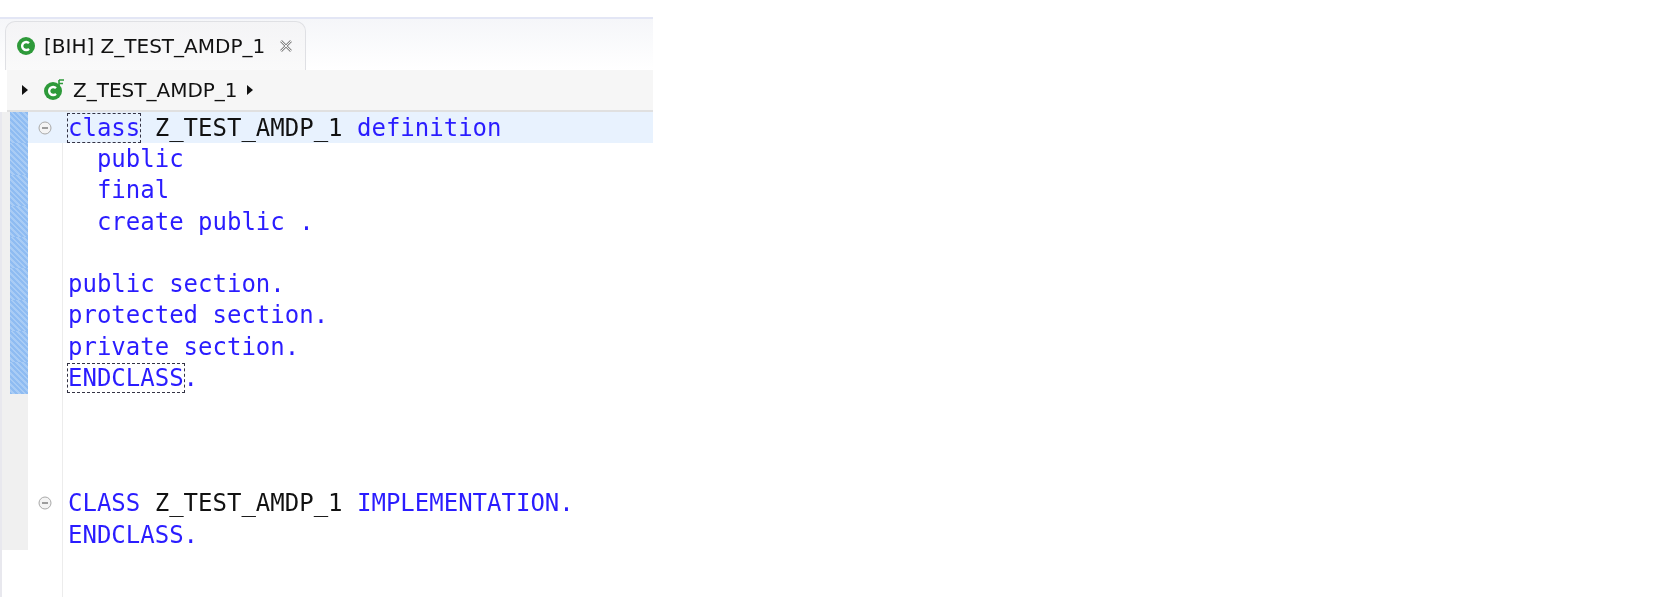 Image resolution: width=1662 pixels, height=597 pixels. I want to click on close-icon, so click(286, 46).